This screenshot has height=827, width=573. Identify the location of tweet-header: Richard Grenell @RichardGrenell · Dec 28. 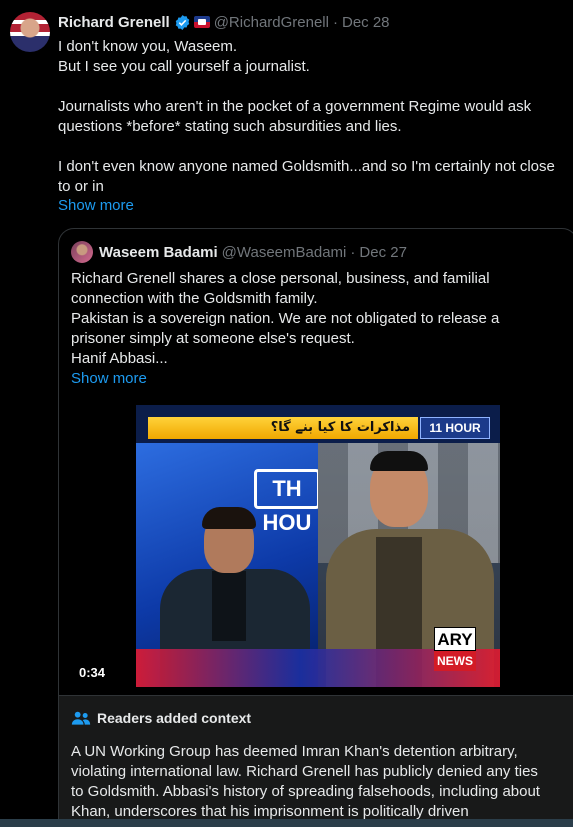
(224, 22).